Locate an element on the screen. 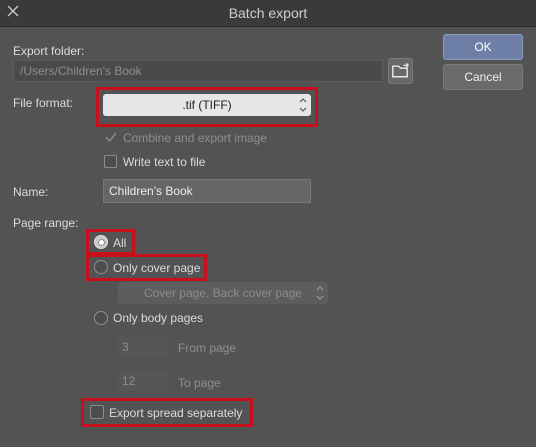 The image size is (536, 447). window-title: Batch export is located at coordinates (268, 13).